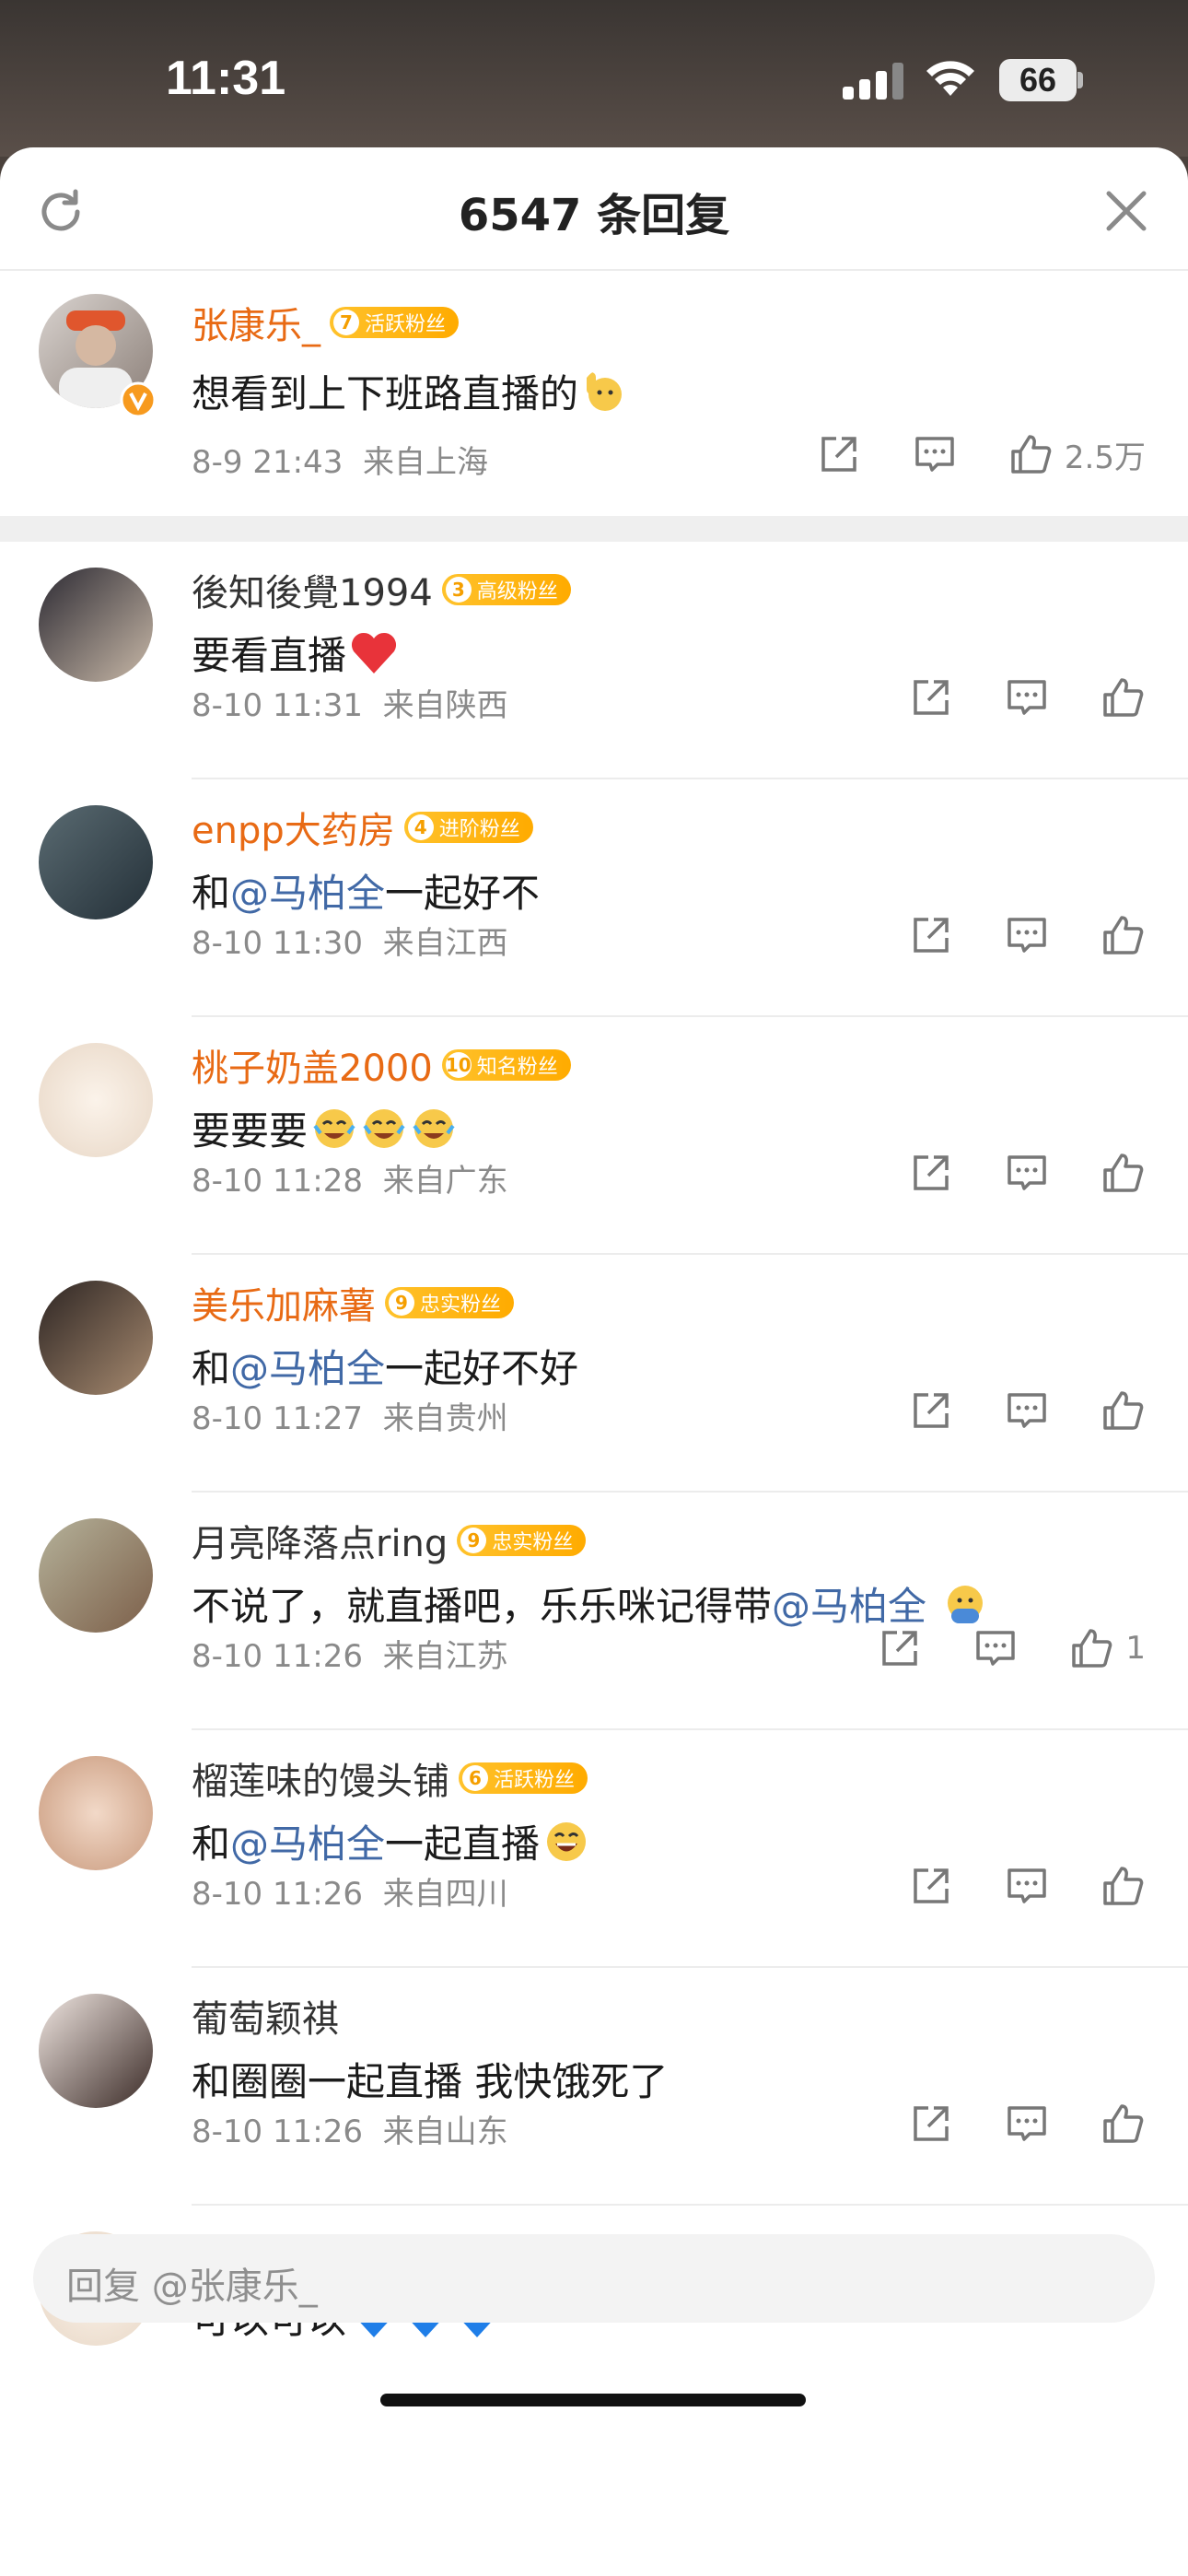  I want to click on fan-badge: 3 高级粉丝, so click(506, 589).